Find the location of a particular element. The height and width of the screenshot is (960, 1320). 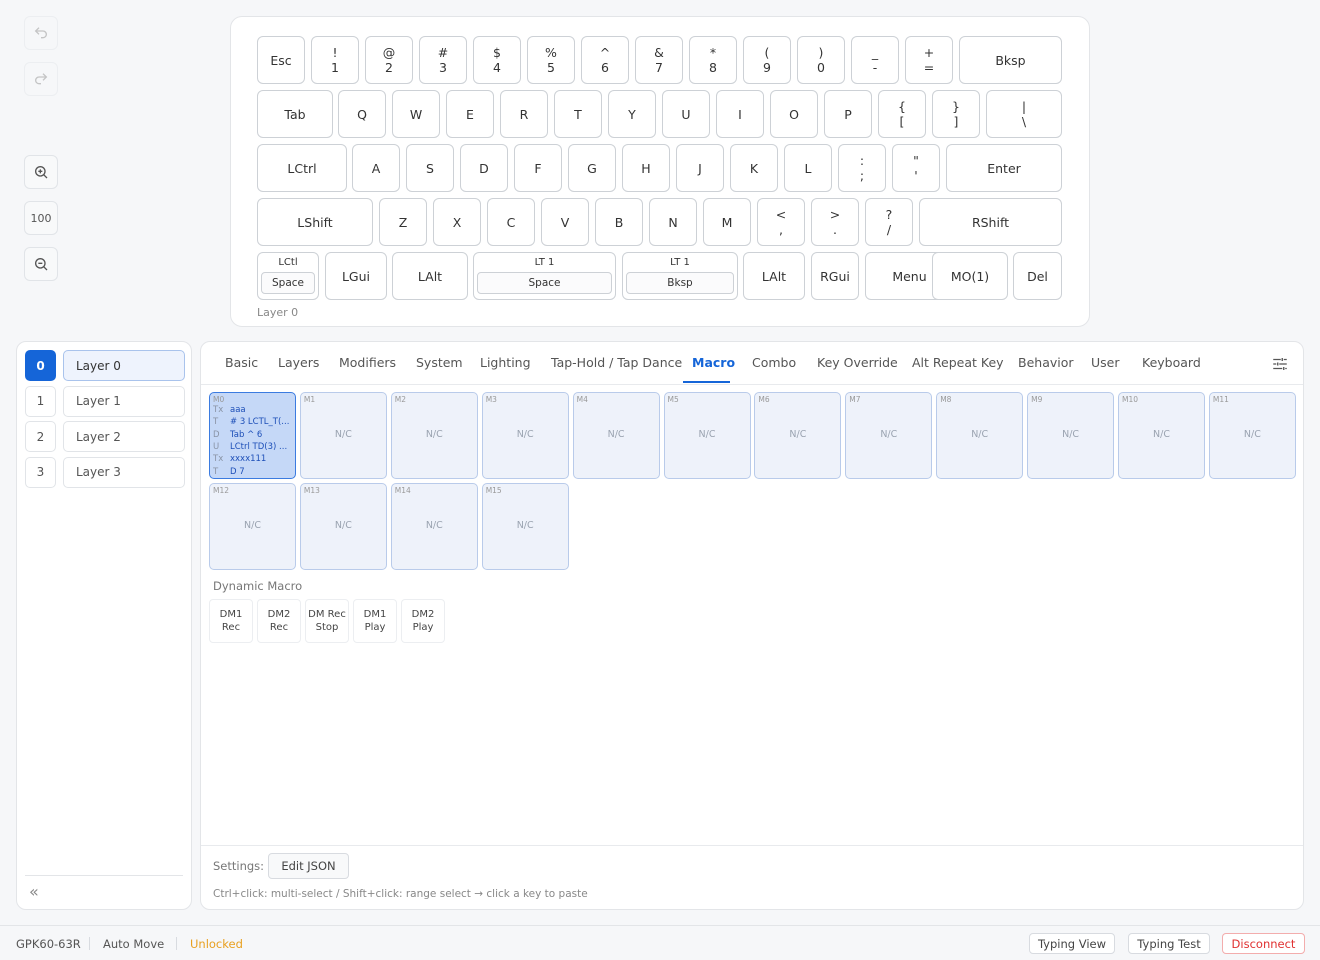

key: + = is located at coordinates (929, 60).